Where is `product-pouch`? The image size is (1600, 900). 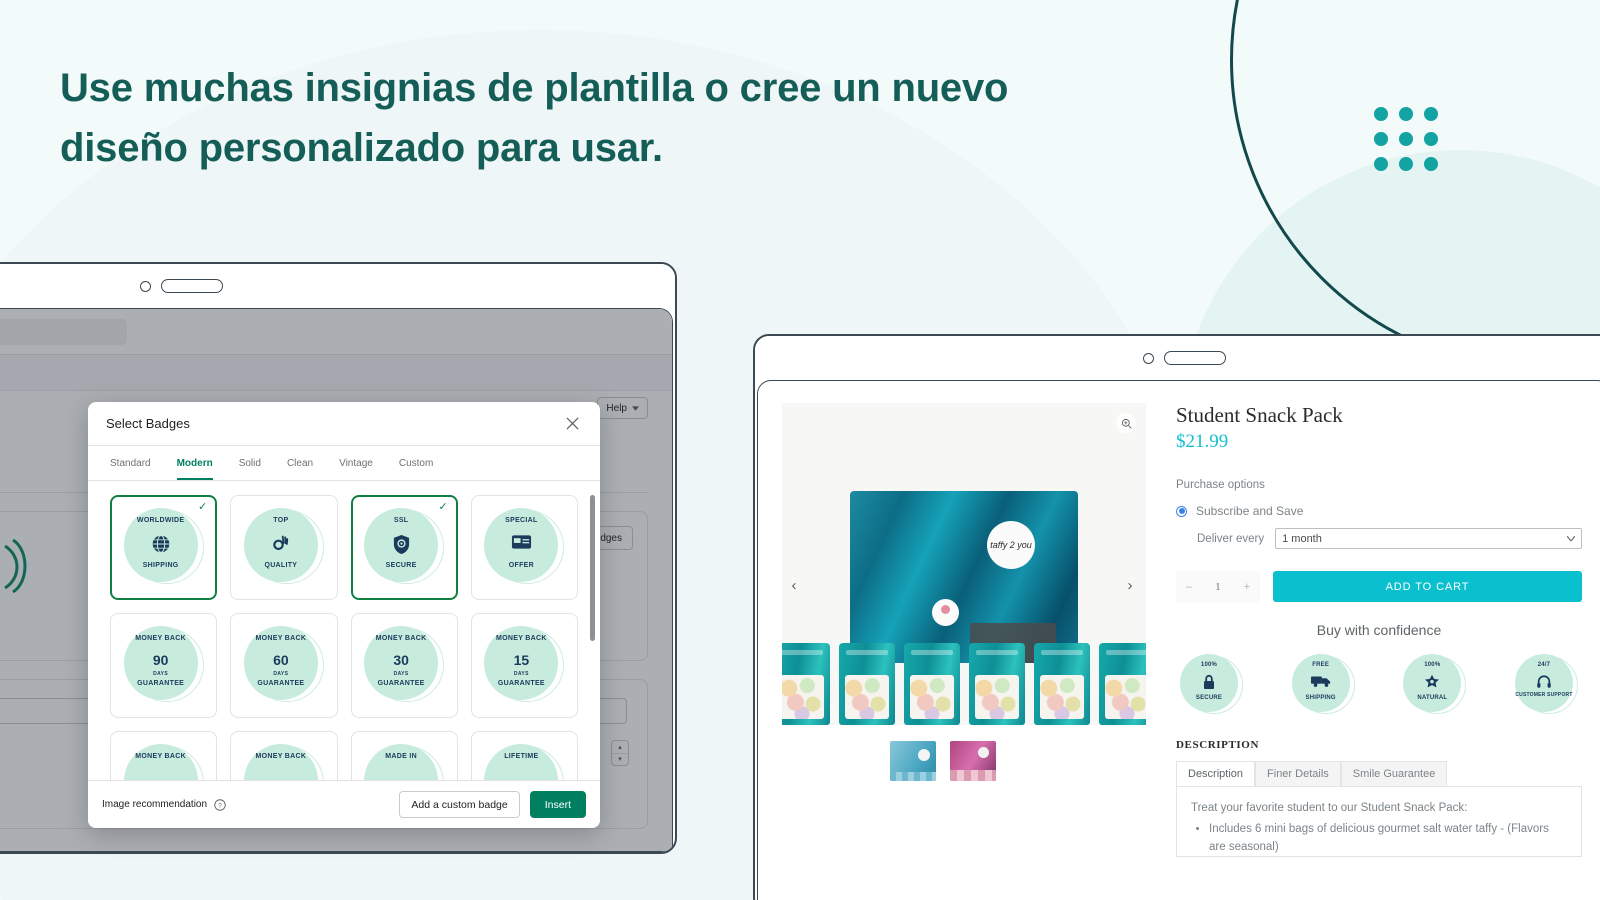 product-pouch is located at coordinates (964, 577).